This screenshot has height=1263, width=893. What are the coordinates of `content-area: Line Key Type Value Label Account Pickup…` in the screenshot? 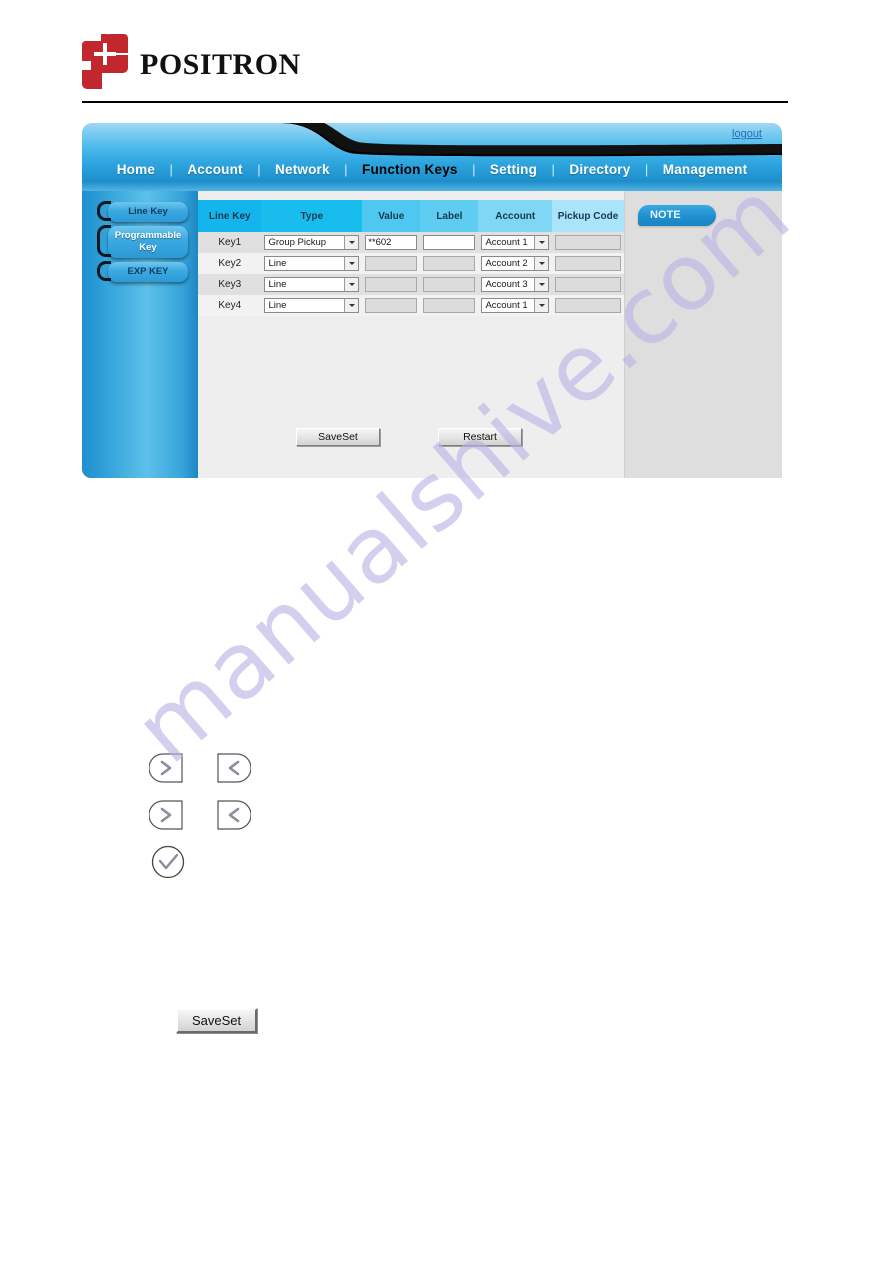 It's located at (490, 334).